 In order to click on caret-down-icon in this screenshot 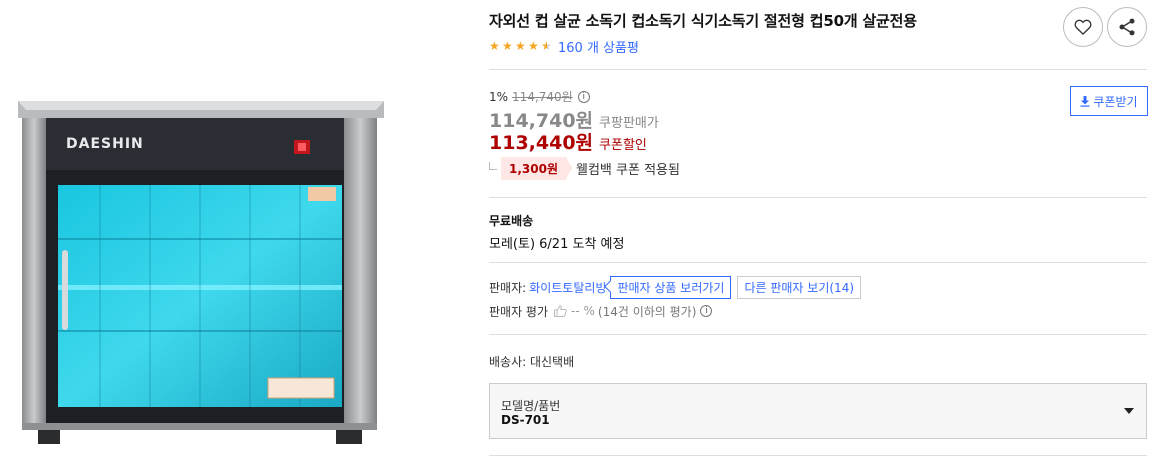, I will do `click(1129, 411)`.